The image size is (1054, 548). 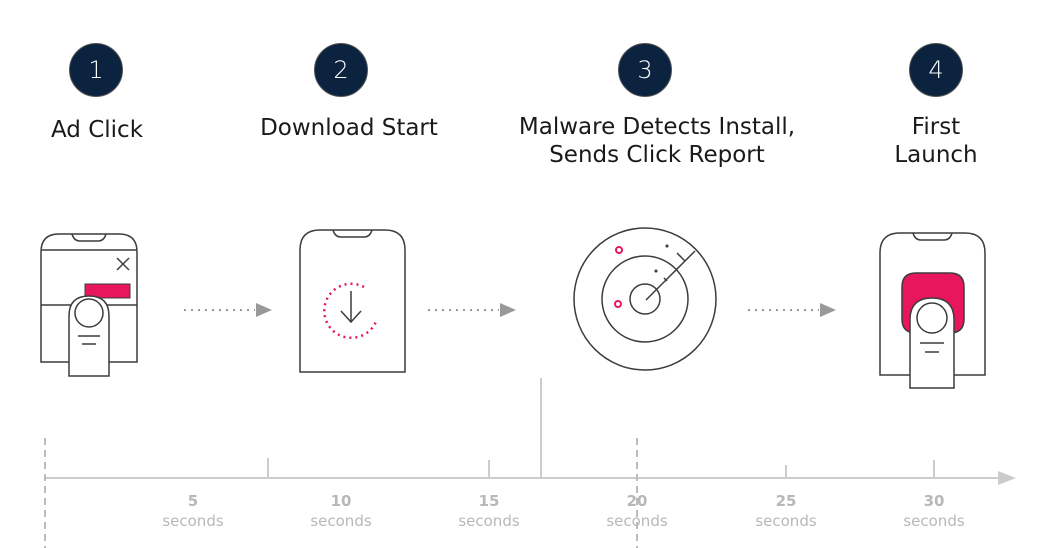 I want to click on tick-label-25: 25, so click(x=786, y=501).